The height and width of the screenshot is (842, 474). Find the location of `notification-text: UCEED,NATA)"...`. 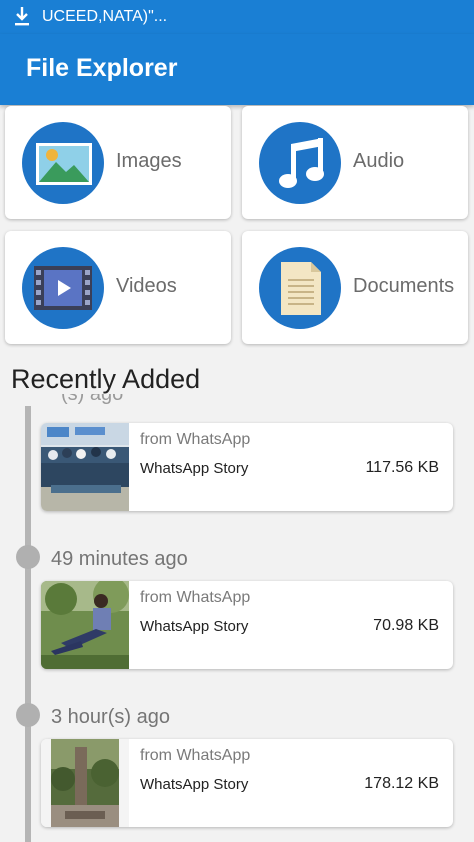

notification-text: UCEED,NATA)"... is located at coordinates (105, 16).